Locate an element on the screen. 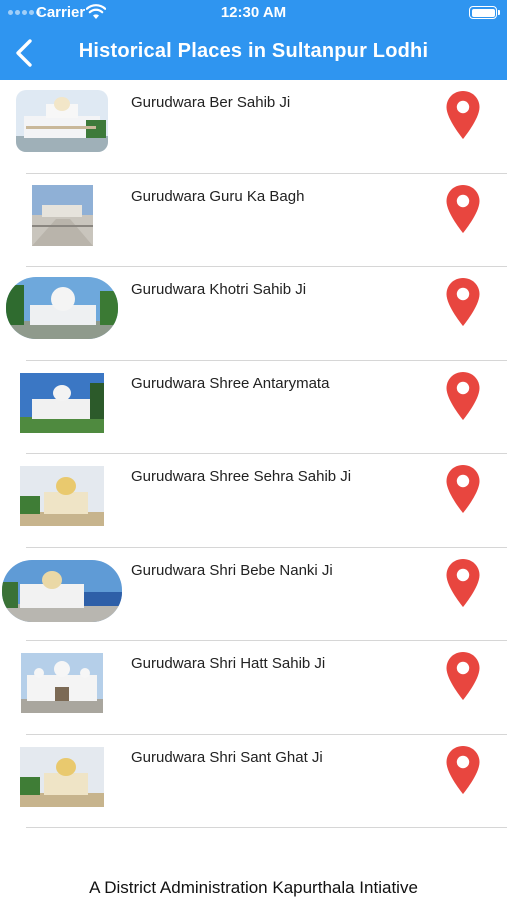 The height and width of the screenshot is (900, 507). place-name: Gurudwara Guru Ka Bagh is located at coordinates (218, 196).